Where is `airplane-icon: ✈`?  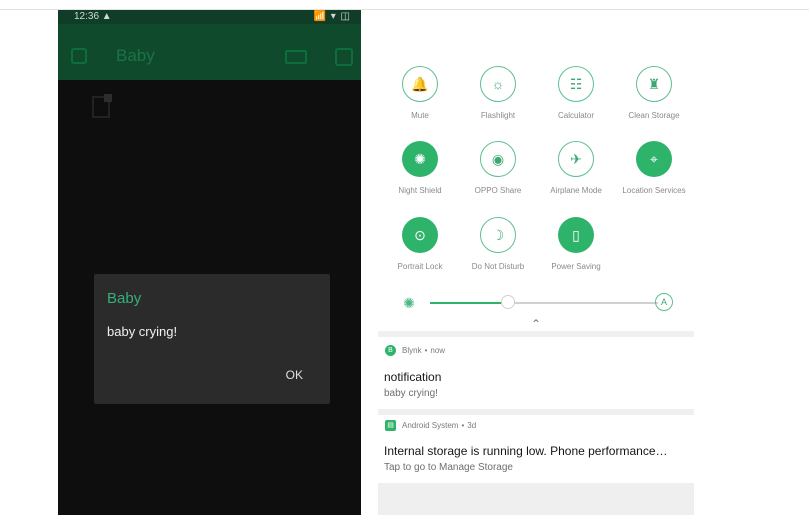
airplane-icon: ✈ is located at coordinates (576, 159).